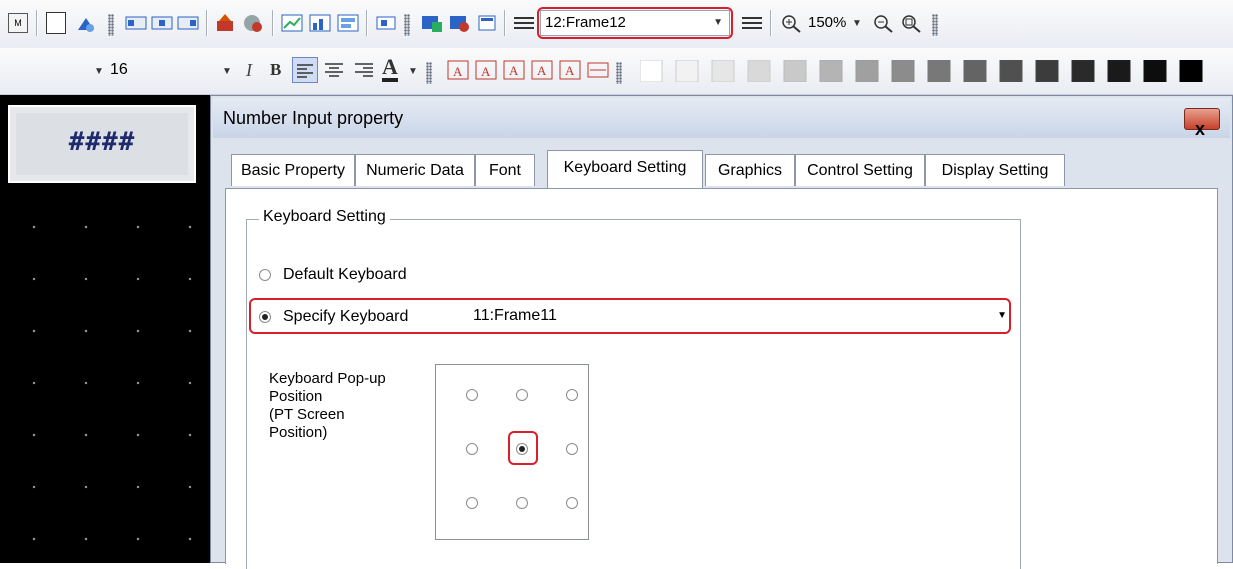 The height and width of the screenshot is (569, 1233). I want to click on font-color-dropdown-icon: ▼, so click(413, 71).